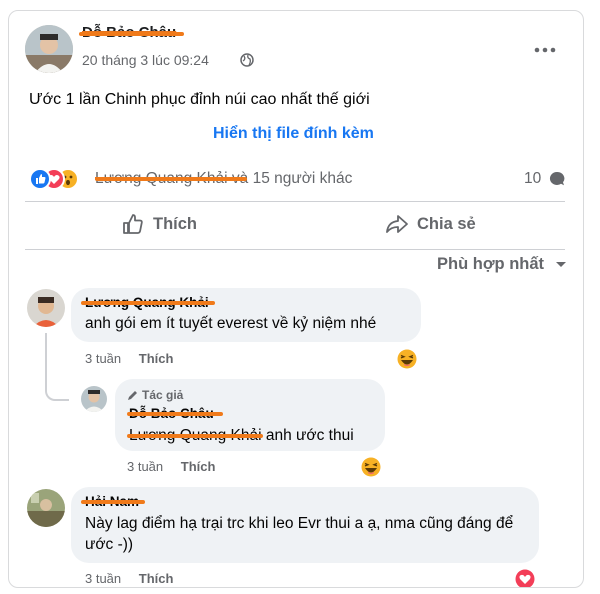 Image resolution: width=600 pixels, height=594 pixels. I want to click on reply-time: 3 tuần, so click(145, 466).